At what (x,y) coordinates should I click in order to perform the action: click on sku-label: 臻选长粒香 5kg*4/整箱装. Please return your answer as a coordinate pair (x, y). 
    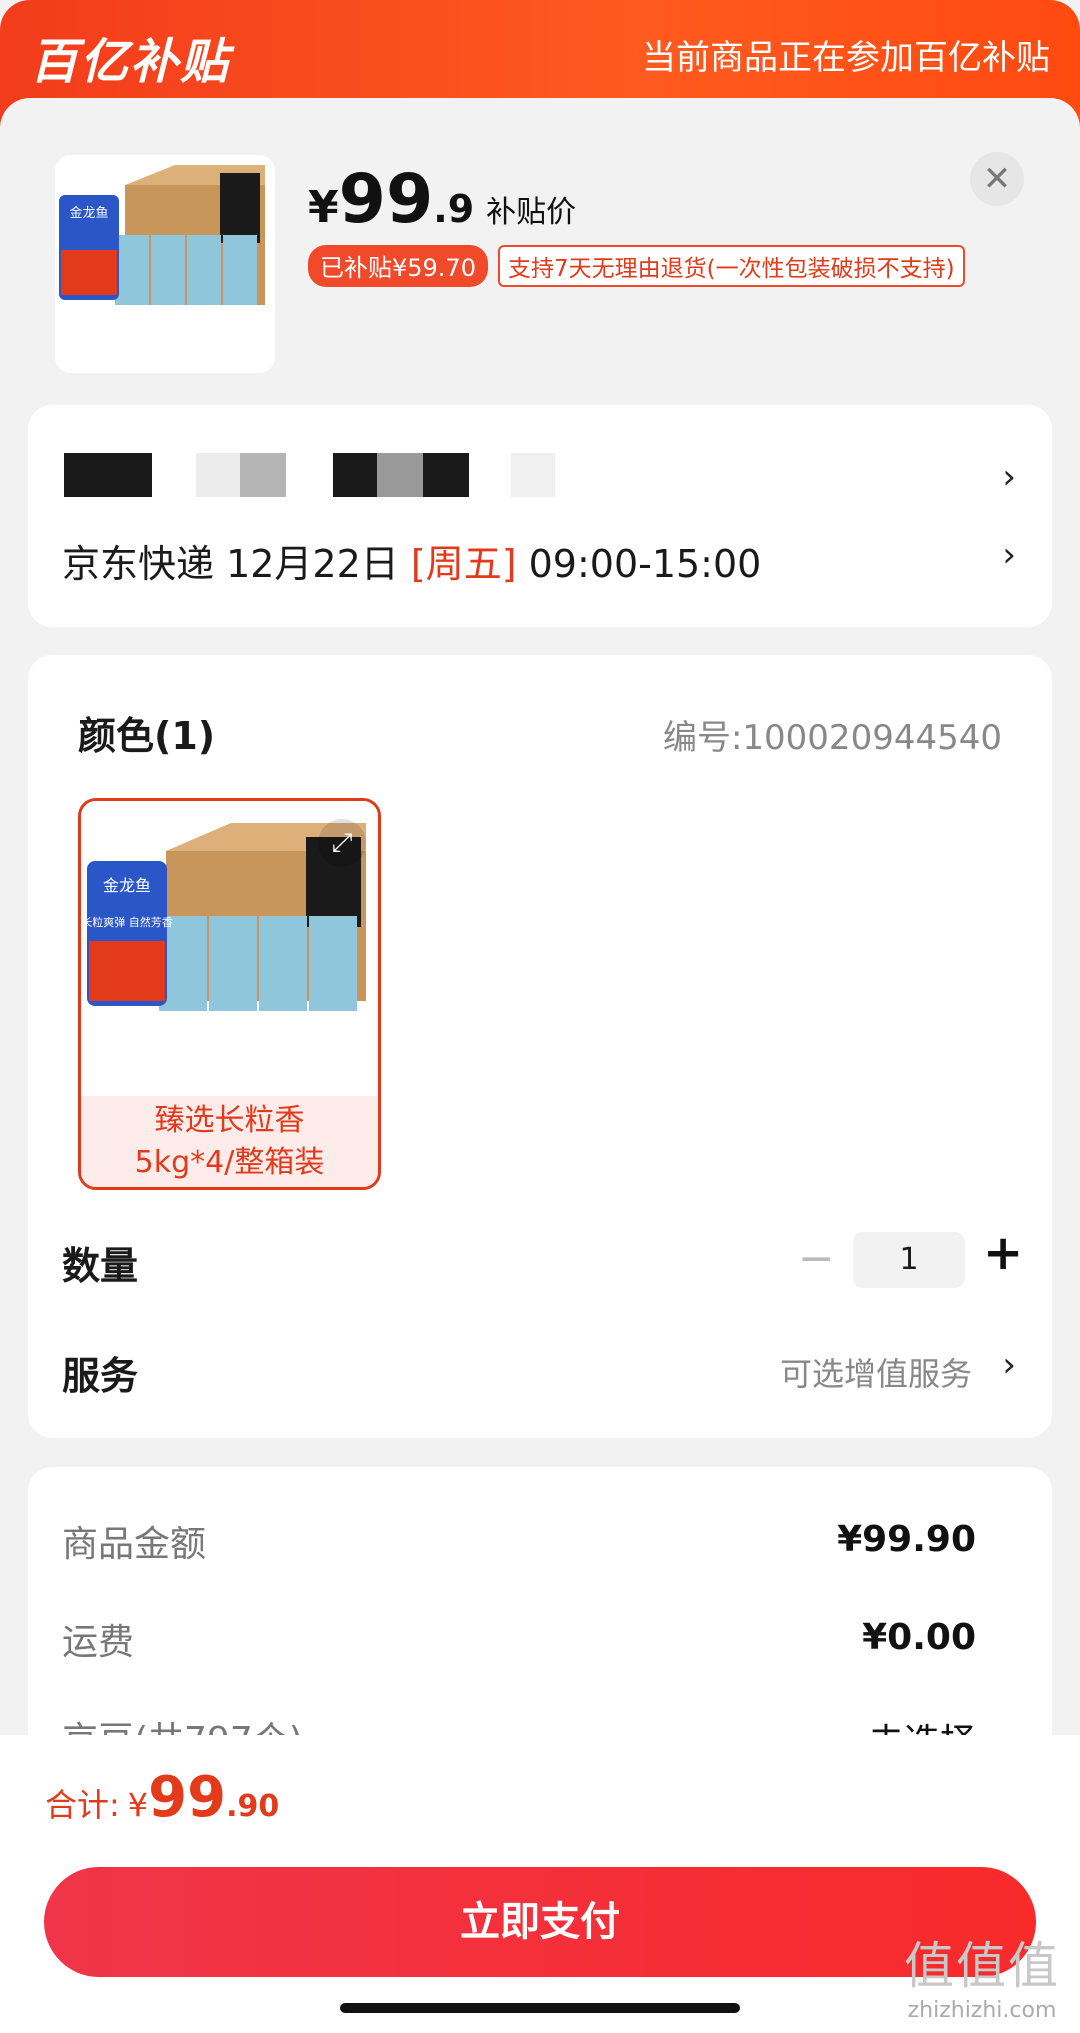
    Looking at the image, I should click on (229, 1141).